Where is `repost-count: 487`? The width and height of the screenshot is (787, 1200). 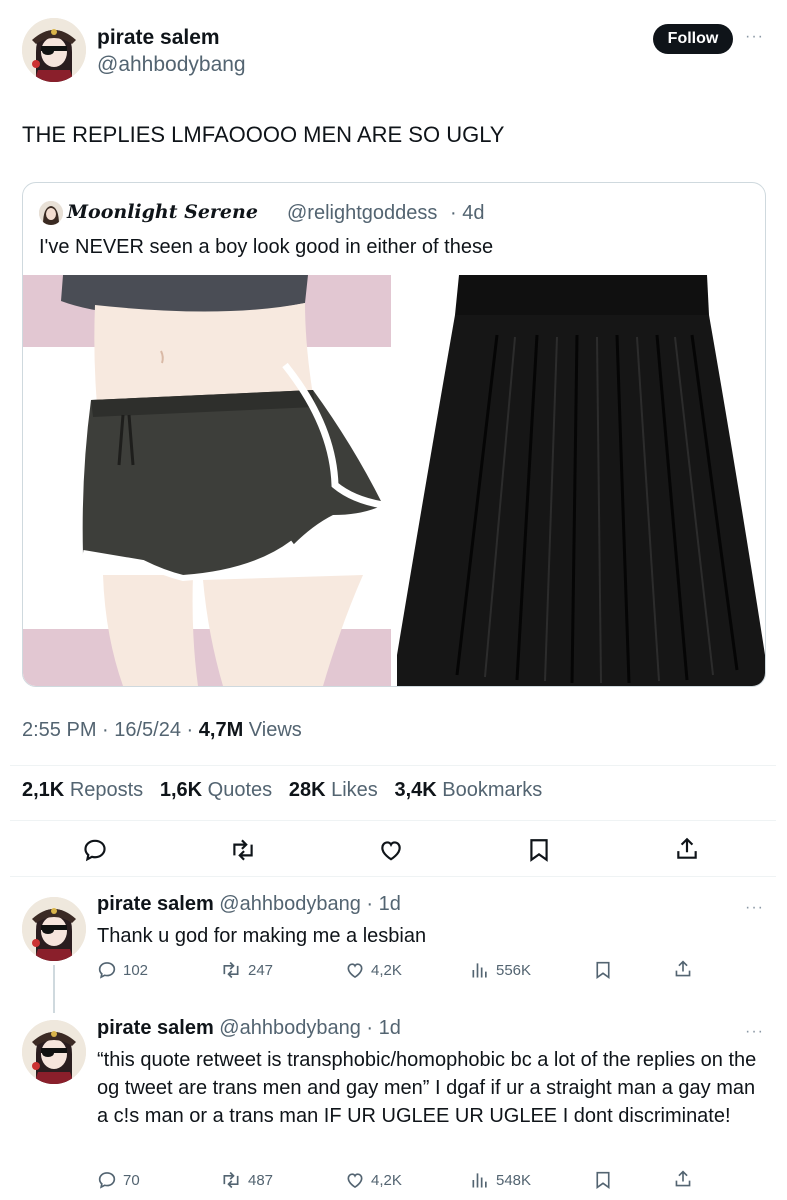 repost-count: 487 is located at coordinates (261, 1180).